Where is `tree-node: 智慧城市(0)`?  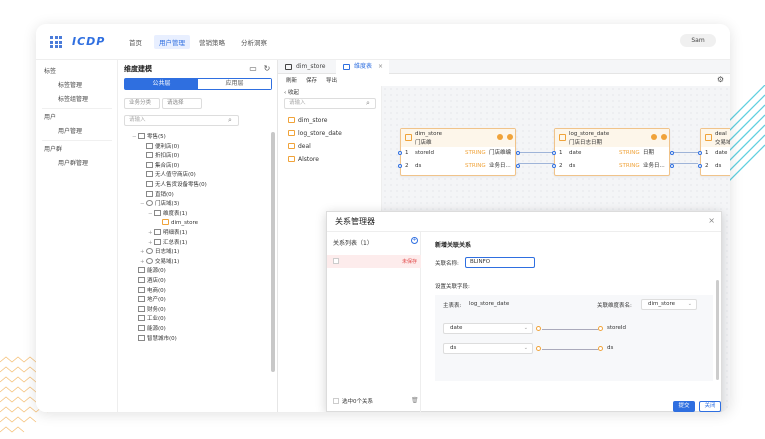
tree-node: 智慧城市(0) is located at coordinates (154, 339).